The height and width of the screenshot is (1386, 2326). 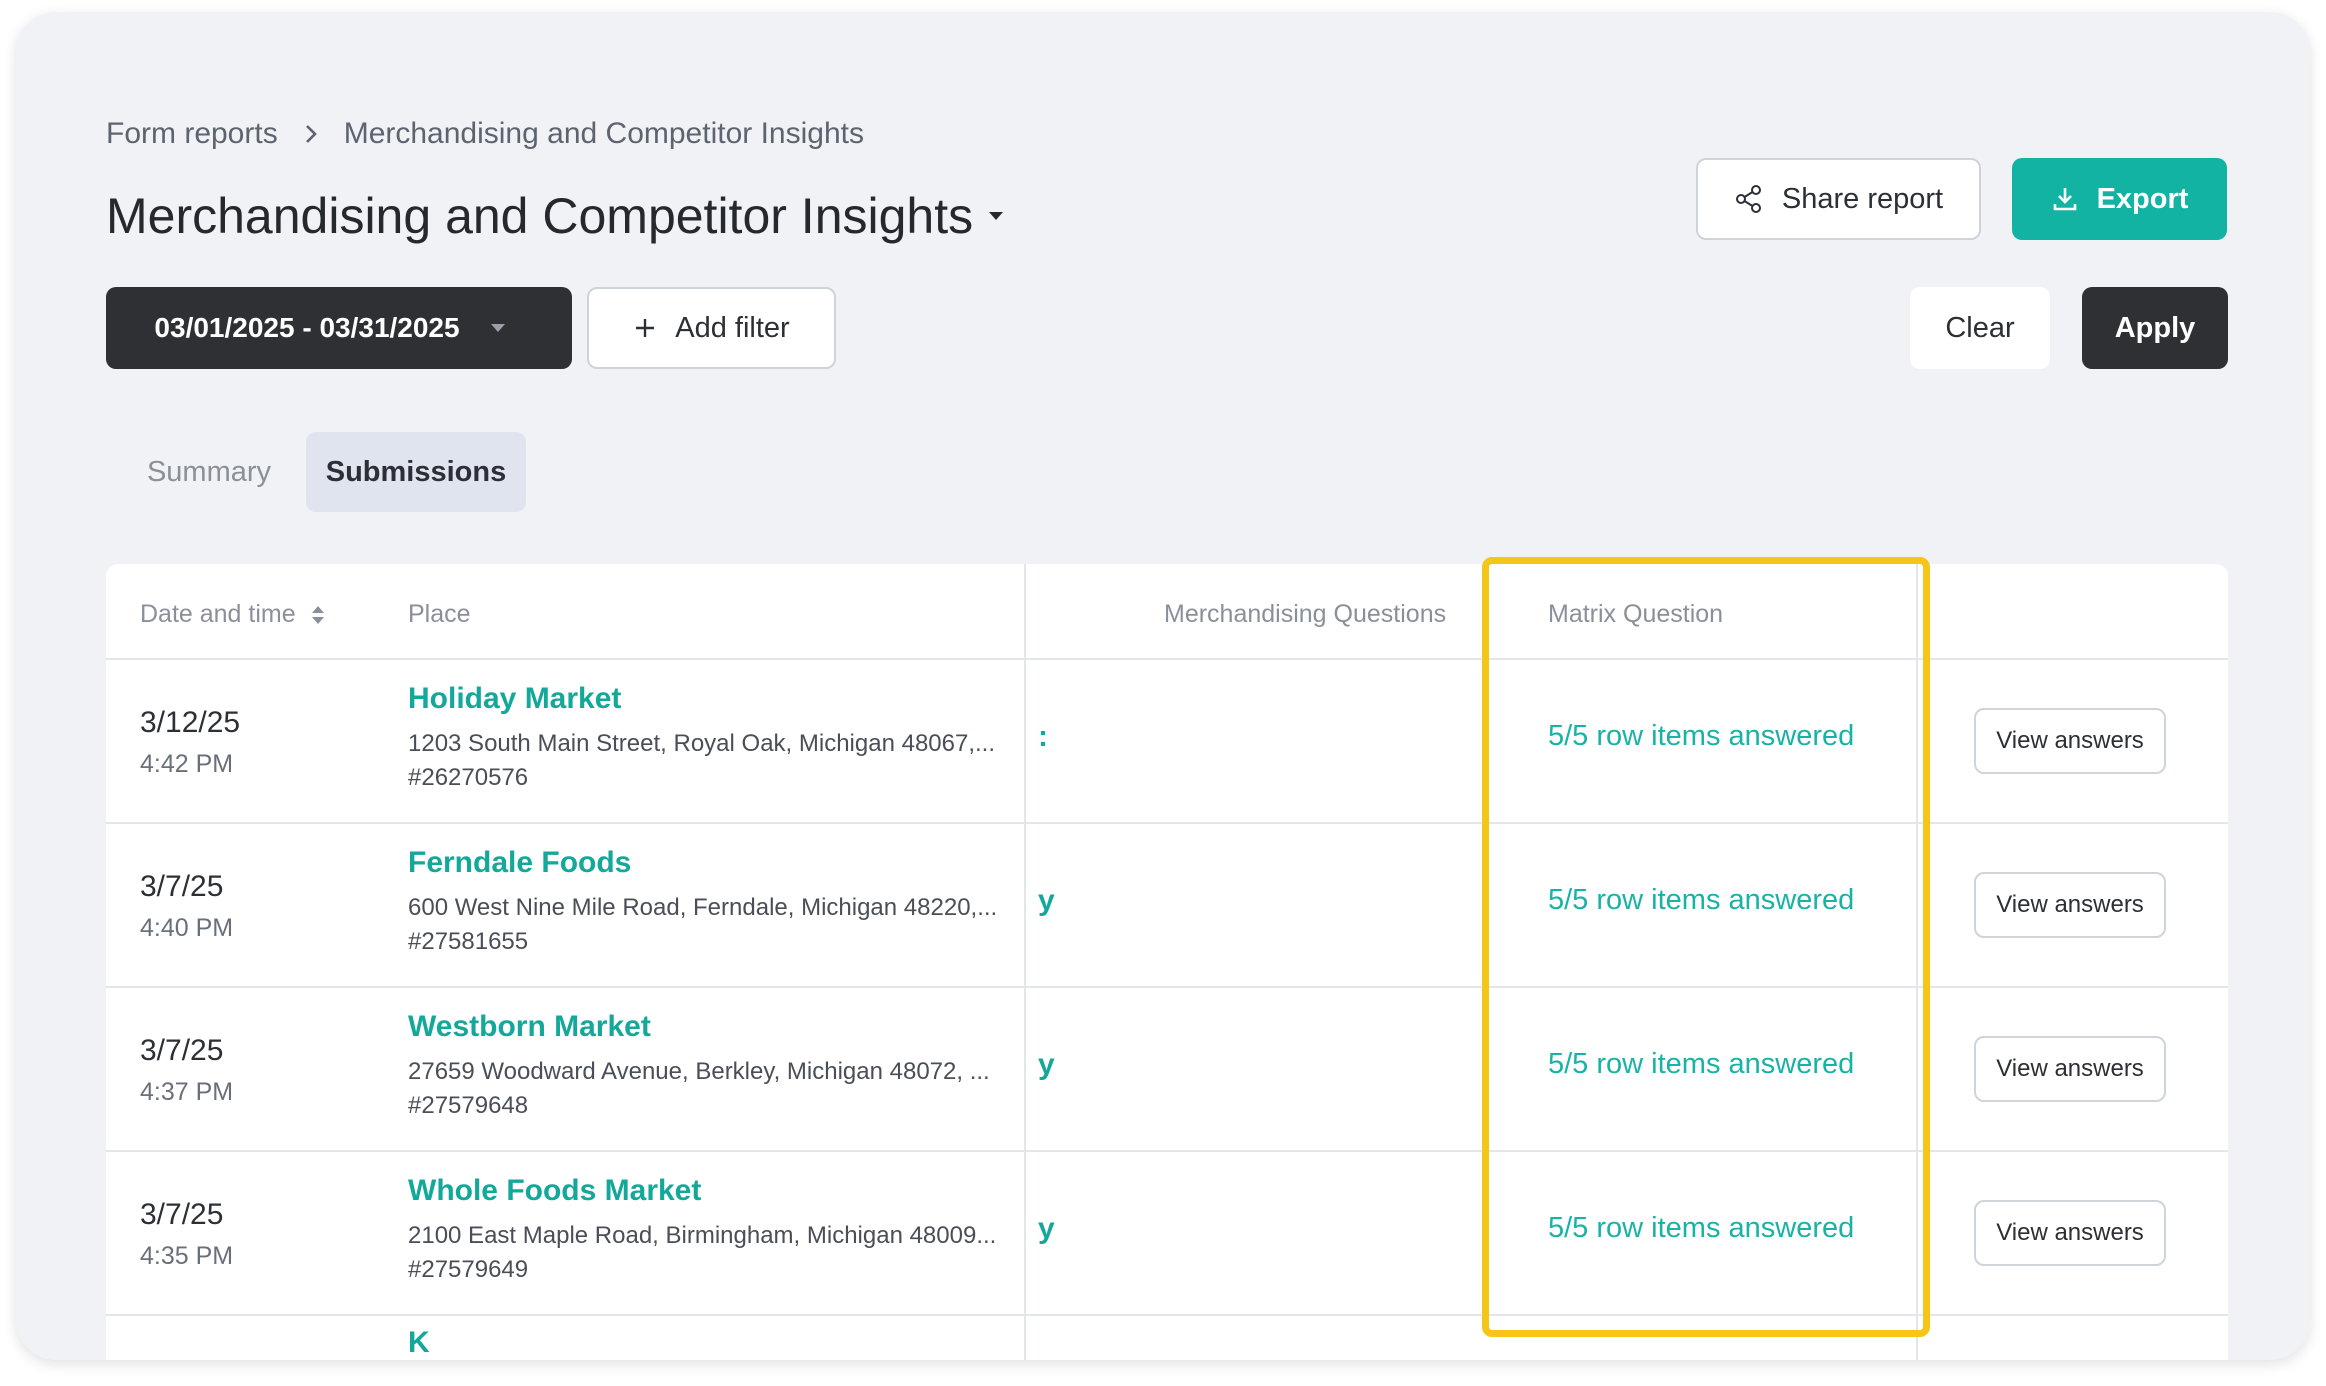 I want to click on submission-time: 4:42 PM, so click(x=187, y=764).